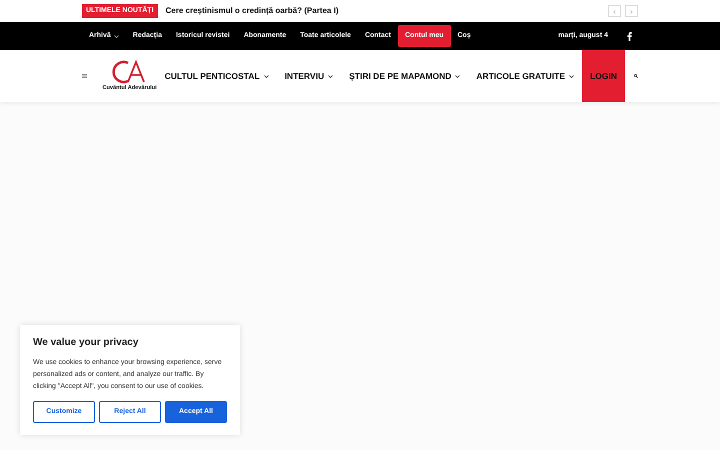 This screenshot has height=450, width=720. Describe the element at coordinates (216, 76) in the screenshot. I see `main-menu-item: CULTUL PENTICOSTAL` at that location.